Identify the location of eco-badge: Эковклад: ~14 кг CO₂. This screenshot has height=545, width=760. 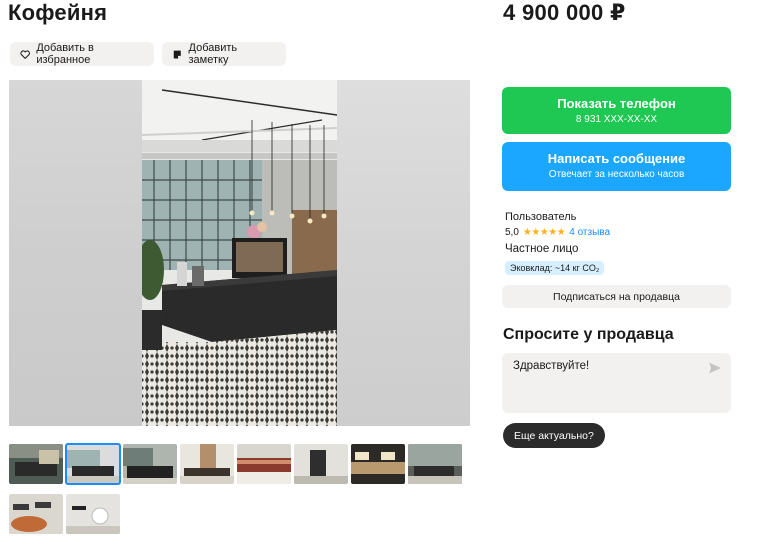
(555, 268).